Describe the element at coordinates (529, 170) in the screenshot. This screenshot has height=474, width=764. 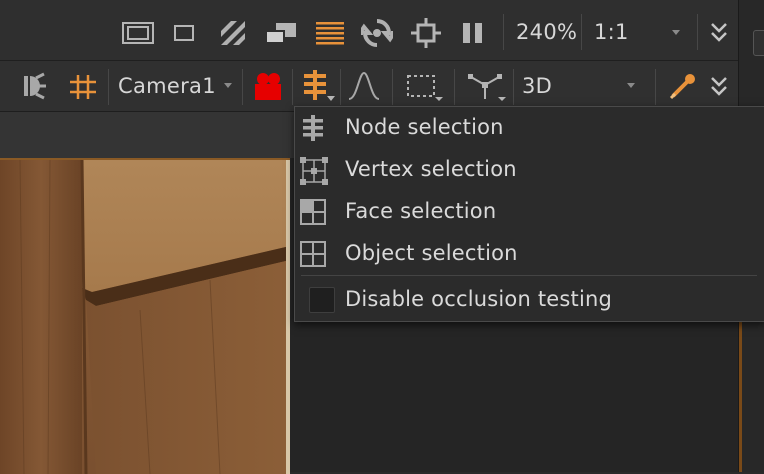
I see `menu-item-vertex-selection: Vertex selection` at that location.